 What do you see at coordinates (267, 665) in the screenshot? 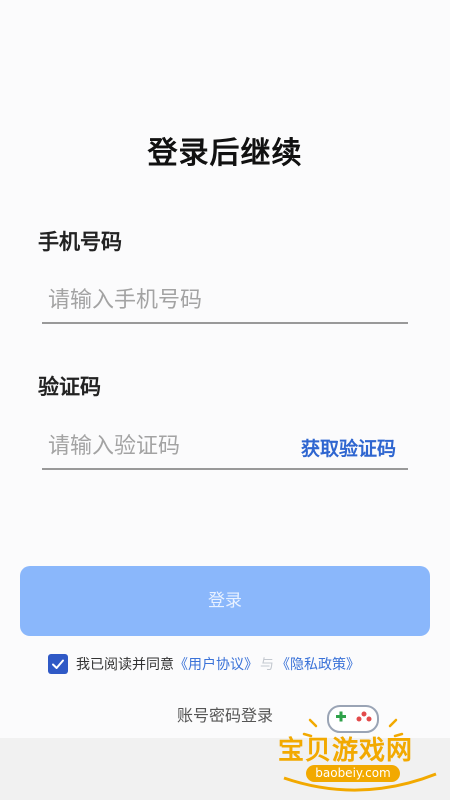
I see `agreement-separator: 与` at bounding box center [267, 665].